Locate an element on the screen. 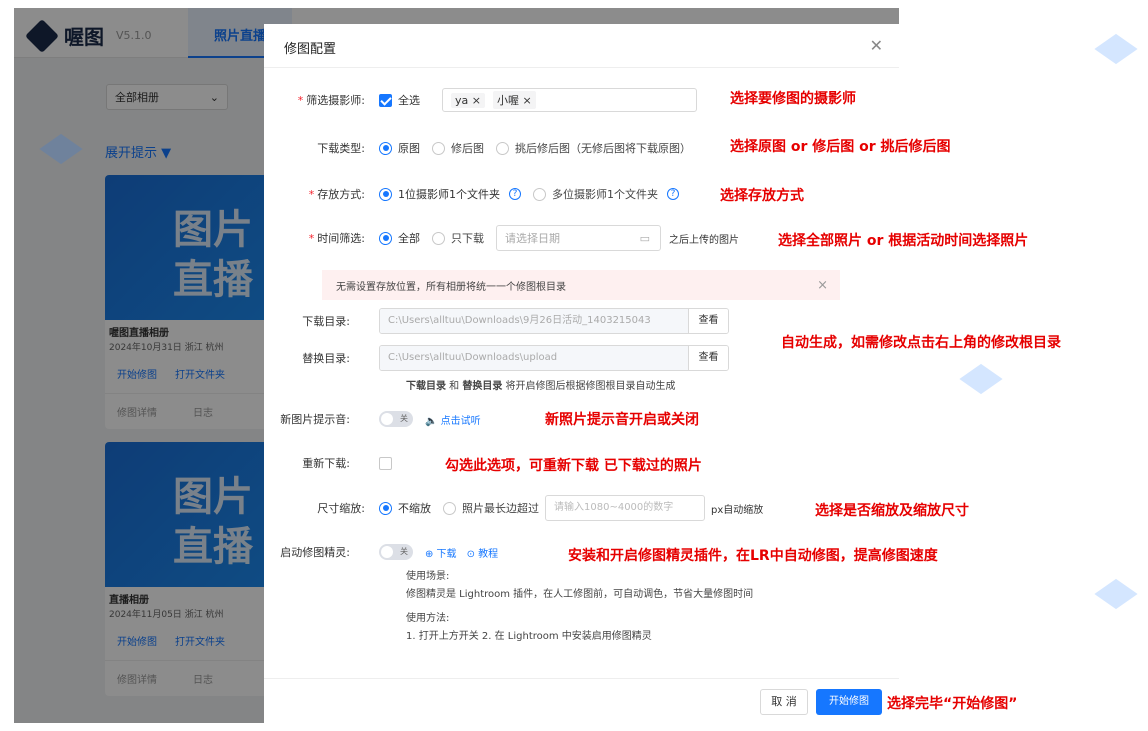 This screenshot has width=1148, height=731. sprite-toggle: 关 is located at coordinates (396, 552).